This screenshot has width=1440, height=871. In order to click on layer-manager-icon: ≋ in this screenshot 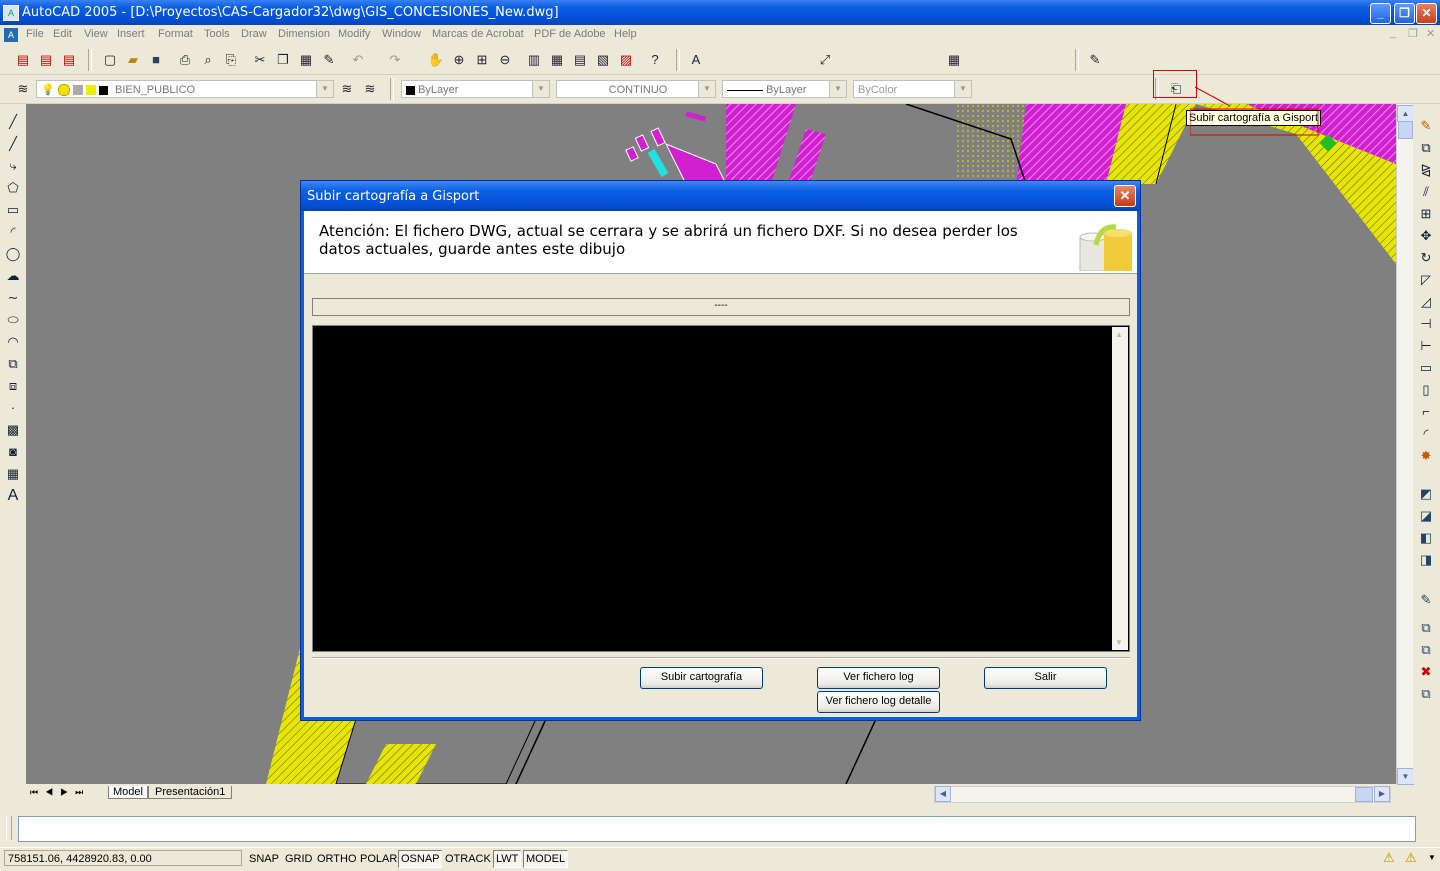, I will do `click(23, 89)`.